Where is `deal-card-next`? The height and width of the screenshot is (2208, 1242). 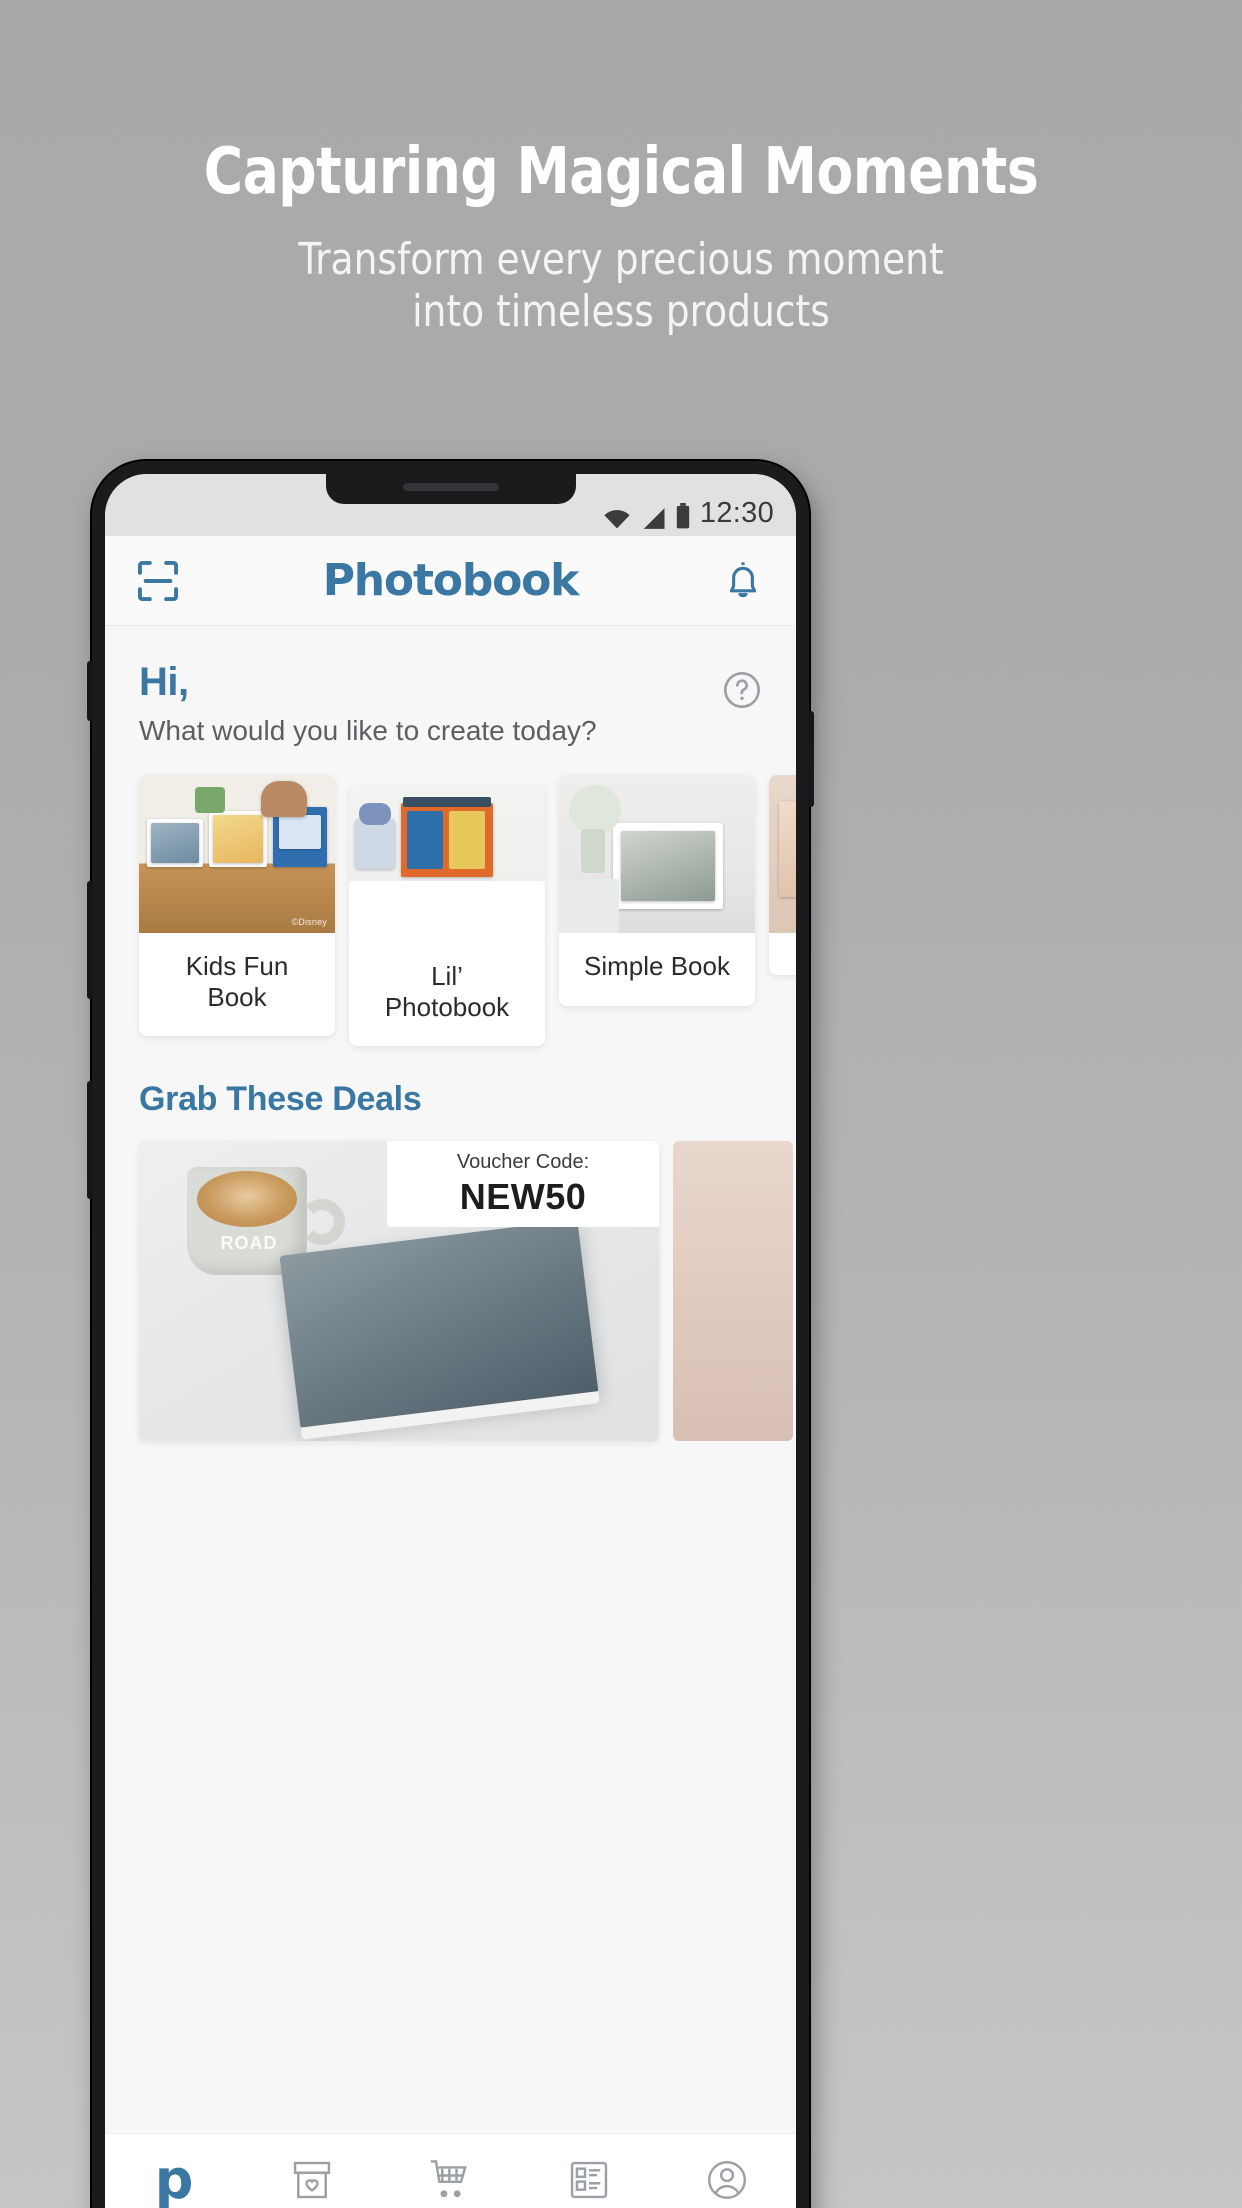 deal-card-next is located at coordinates (733, 1291).